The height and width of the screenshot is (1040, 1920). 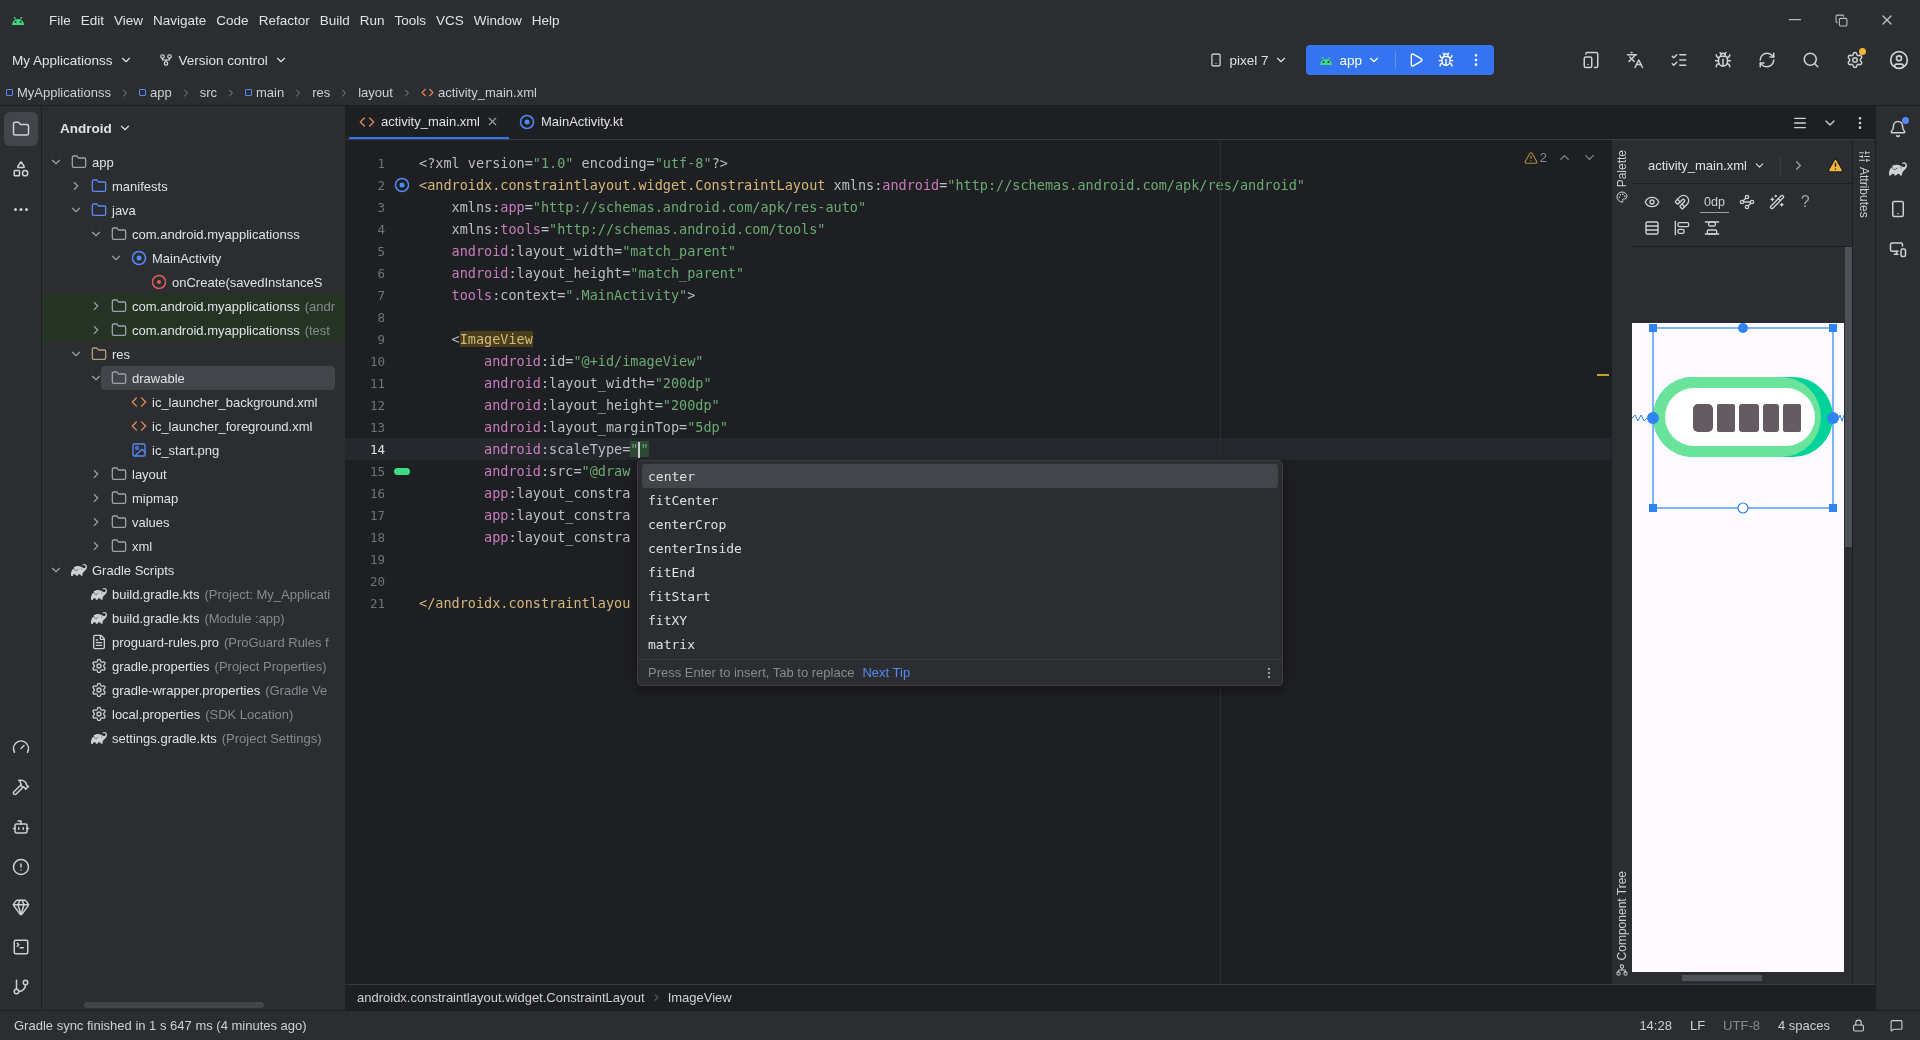 What do you see at coordinates (1622, 915) in the screenshot?
I see `component-tree-tab: Component Tree` at bounding box center [1622, 915].